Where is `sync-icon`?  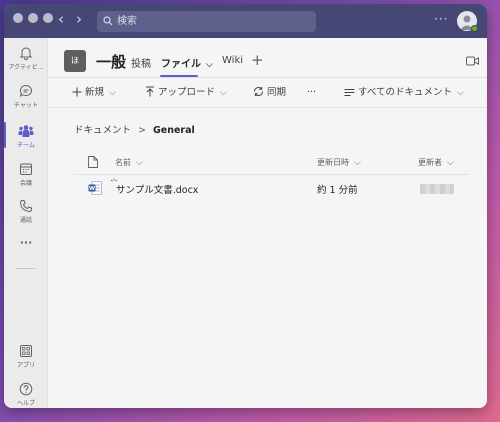 sync-icon is located at coordinates (258, 91).